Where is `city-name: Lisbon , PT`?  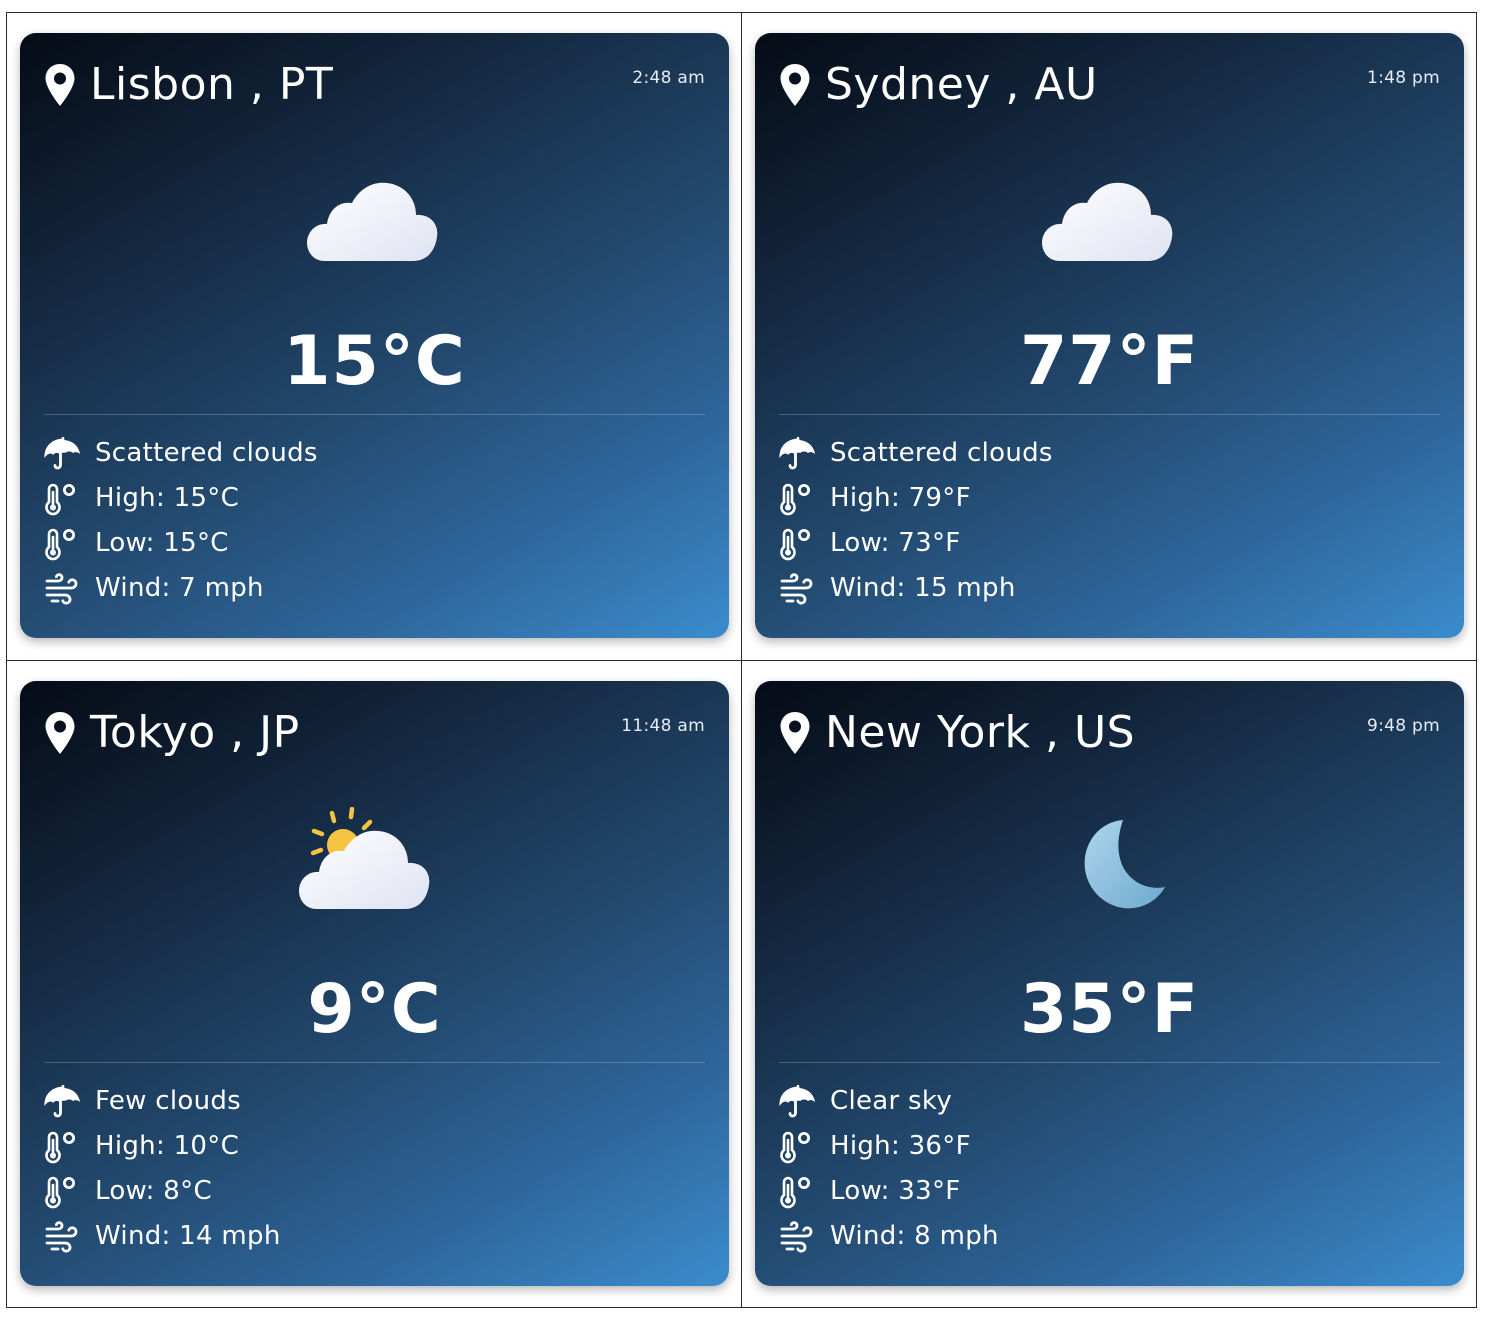 city-name: Lisbon , PT is located at coordinates (212, 84).